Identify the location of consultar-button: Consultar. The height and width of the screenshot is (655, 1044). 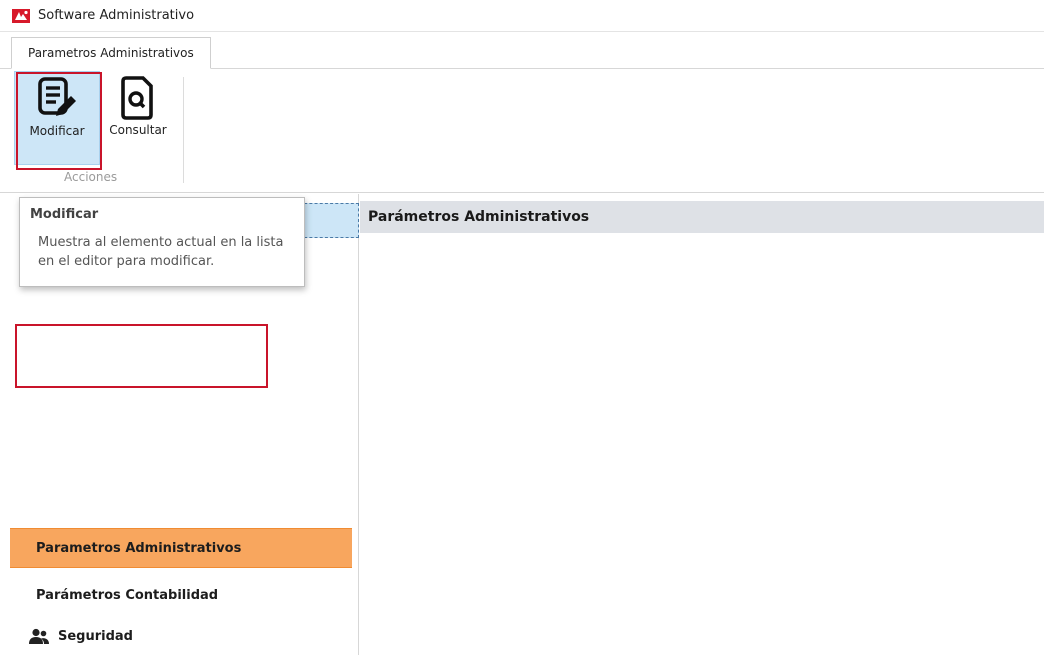
(138, 118).